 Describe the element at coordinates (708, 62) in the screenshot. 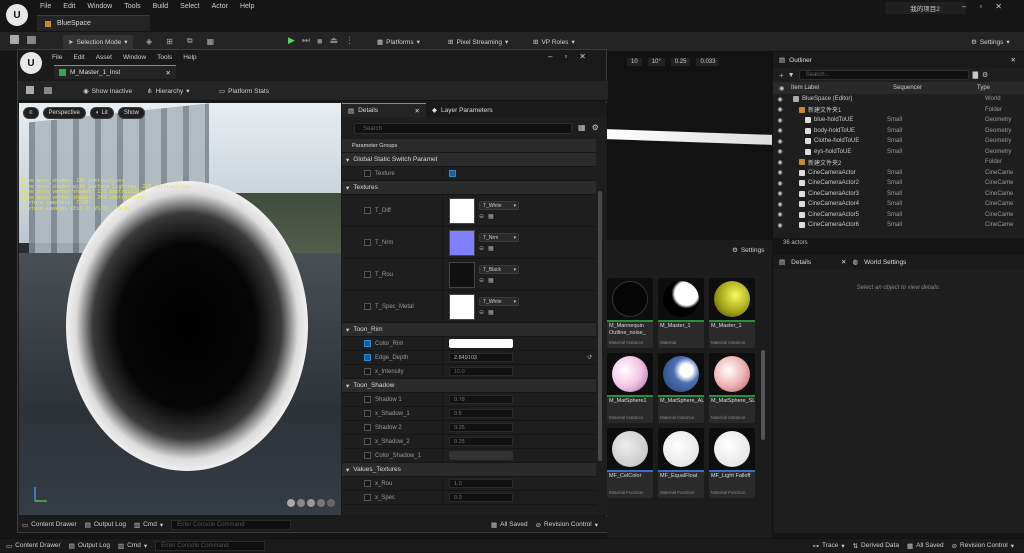

I see `camera-speed-value: 0.033` at that location.